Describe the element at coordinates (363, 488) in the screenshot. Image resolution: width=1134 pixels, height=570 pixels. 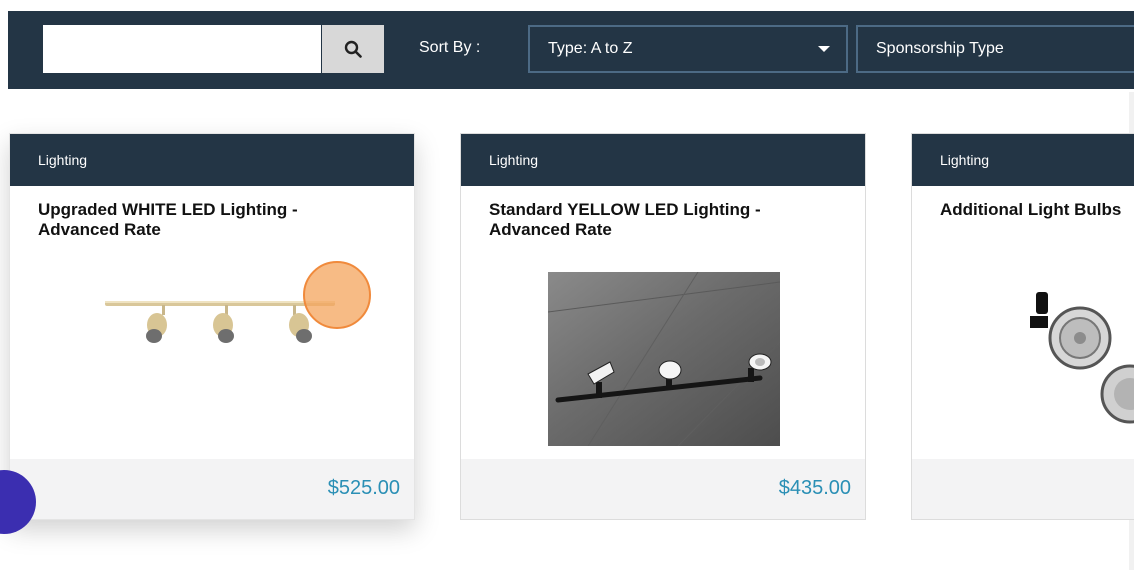
I see `product-price: $525.00` at that location.